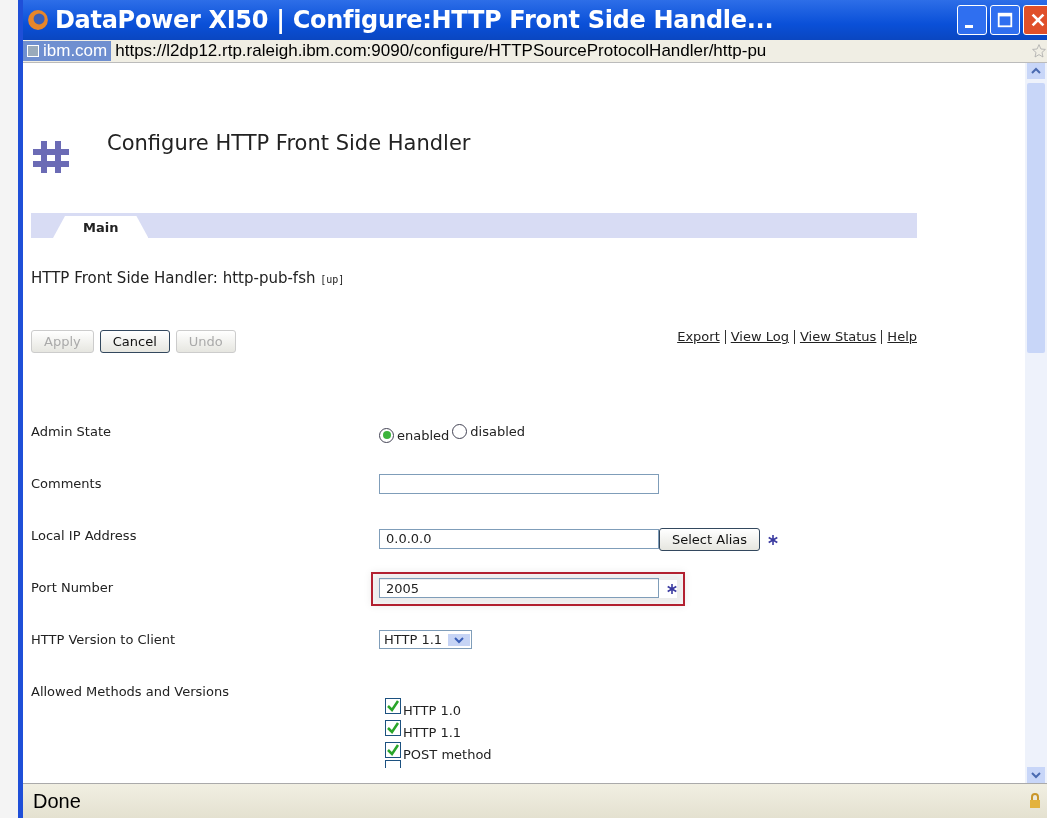 This screenshot has height=818, width=1047. I want to click on minimize-button, so click(972, 20).